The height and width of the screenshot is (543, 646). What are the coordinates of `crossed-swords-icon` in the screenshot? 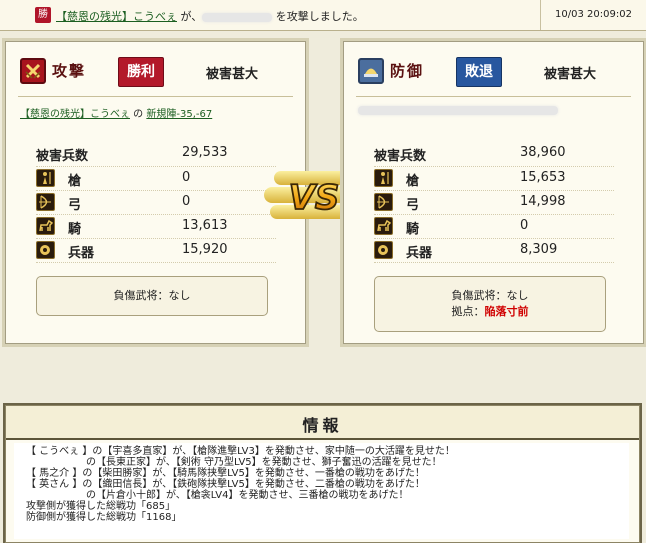 It's located at (33, 71).